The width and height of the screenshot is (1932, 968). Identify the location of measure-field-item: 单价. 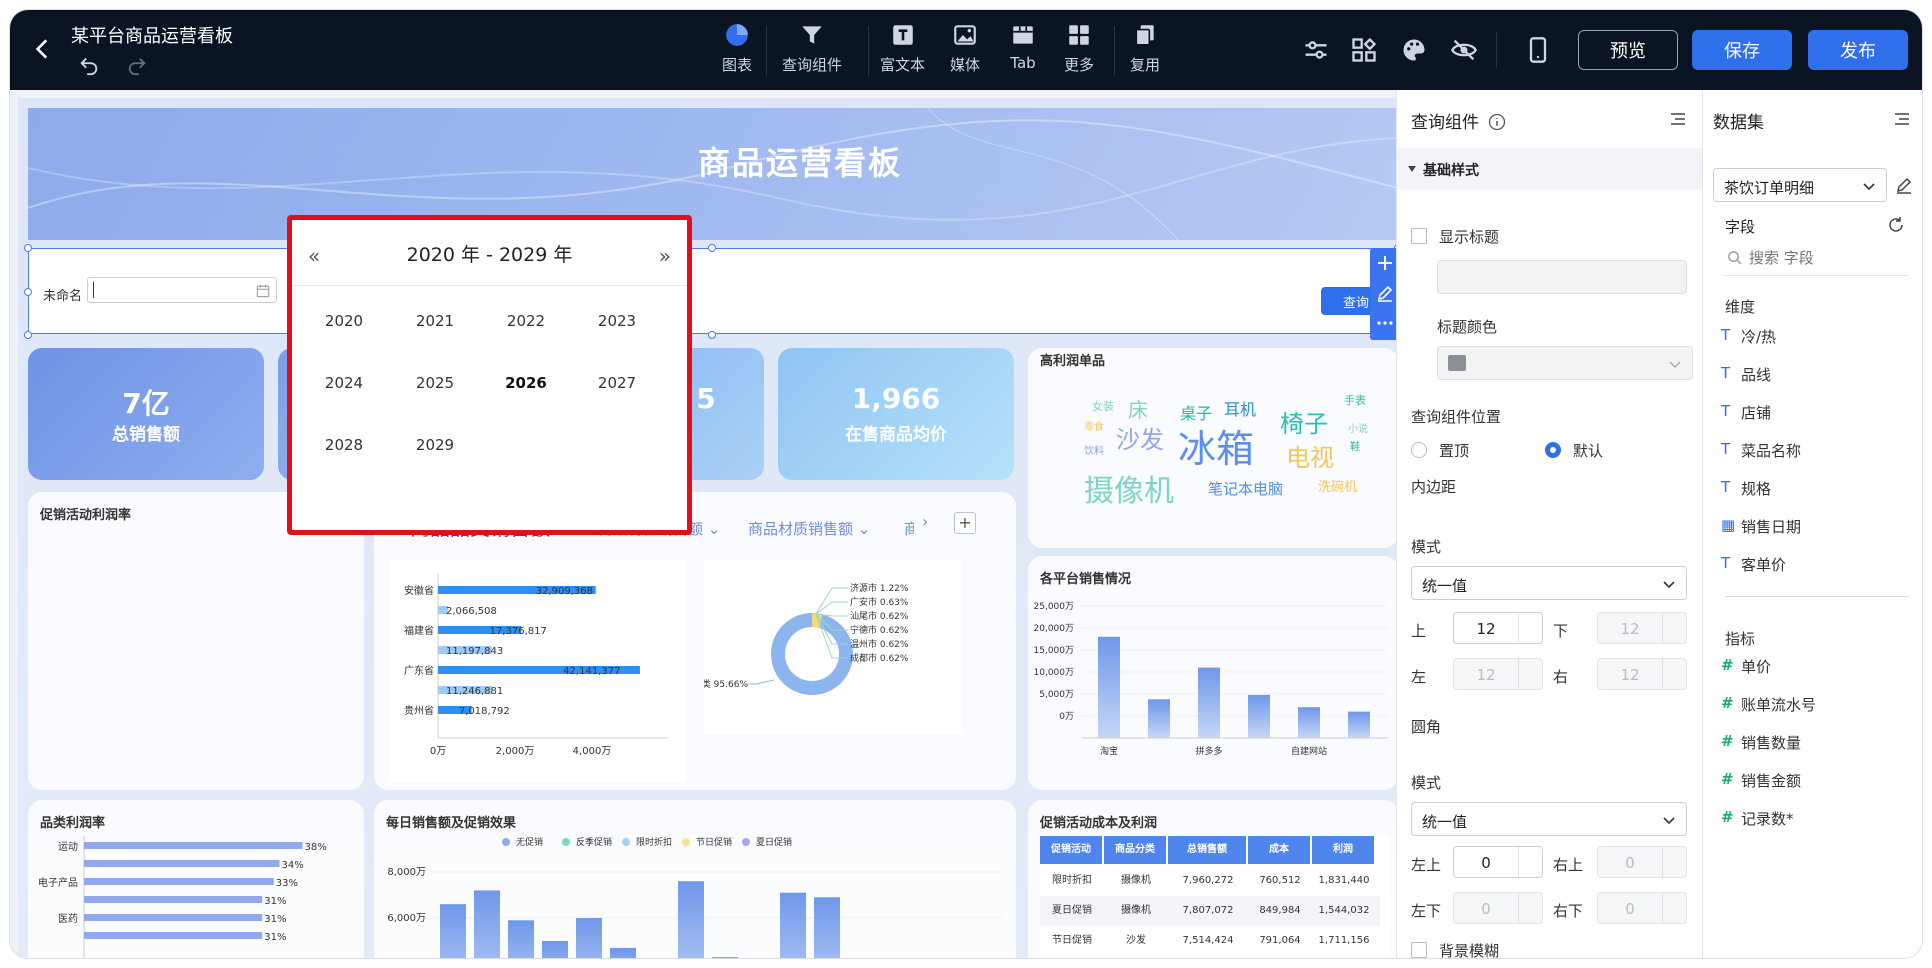
(1756, 666).